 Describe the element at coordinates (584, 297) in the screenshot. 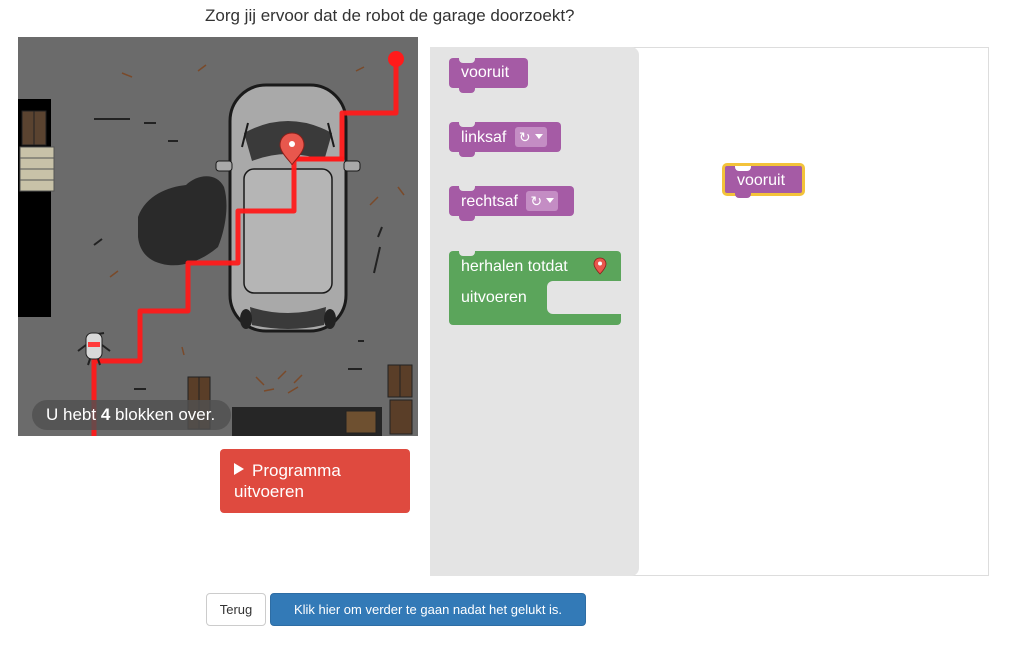

I see `loop-statement-slot` at that location.